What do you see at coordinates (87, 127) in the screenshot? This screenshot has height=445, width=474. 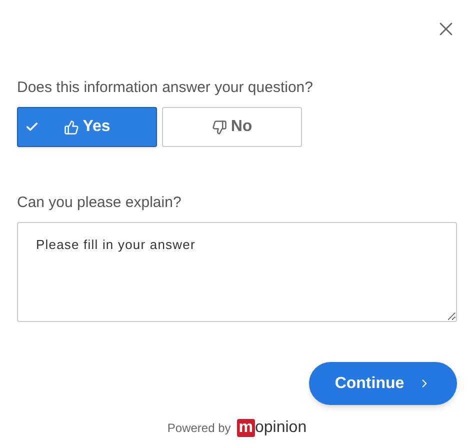 I see `answer-option: Yes` at bounding box center [87, 127].